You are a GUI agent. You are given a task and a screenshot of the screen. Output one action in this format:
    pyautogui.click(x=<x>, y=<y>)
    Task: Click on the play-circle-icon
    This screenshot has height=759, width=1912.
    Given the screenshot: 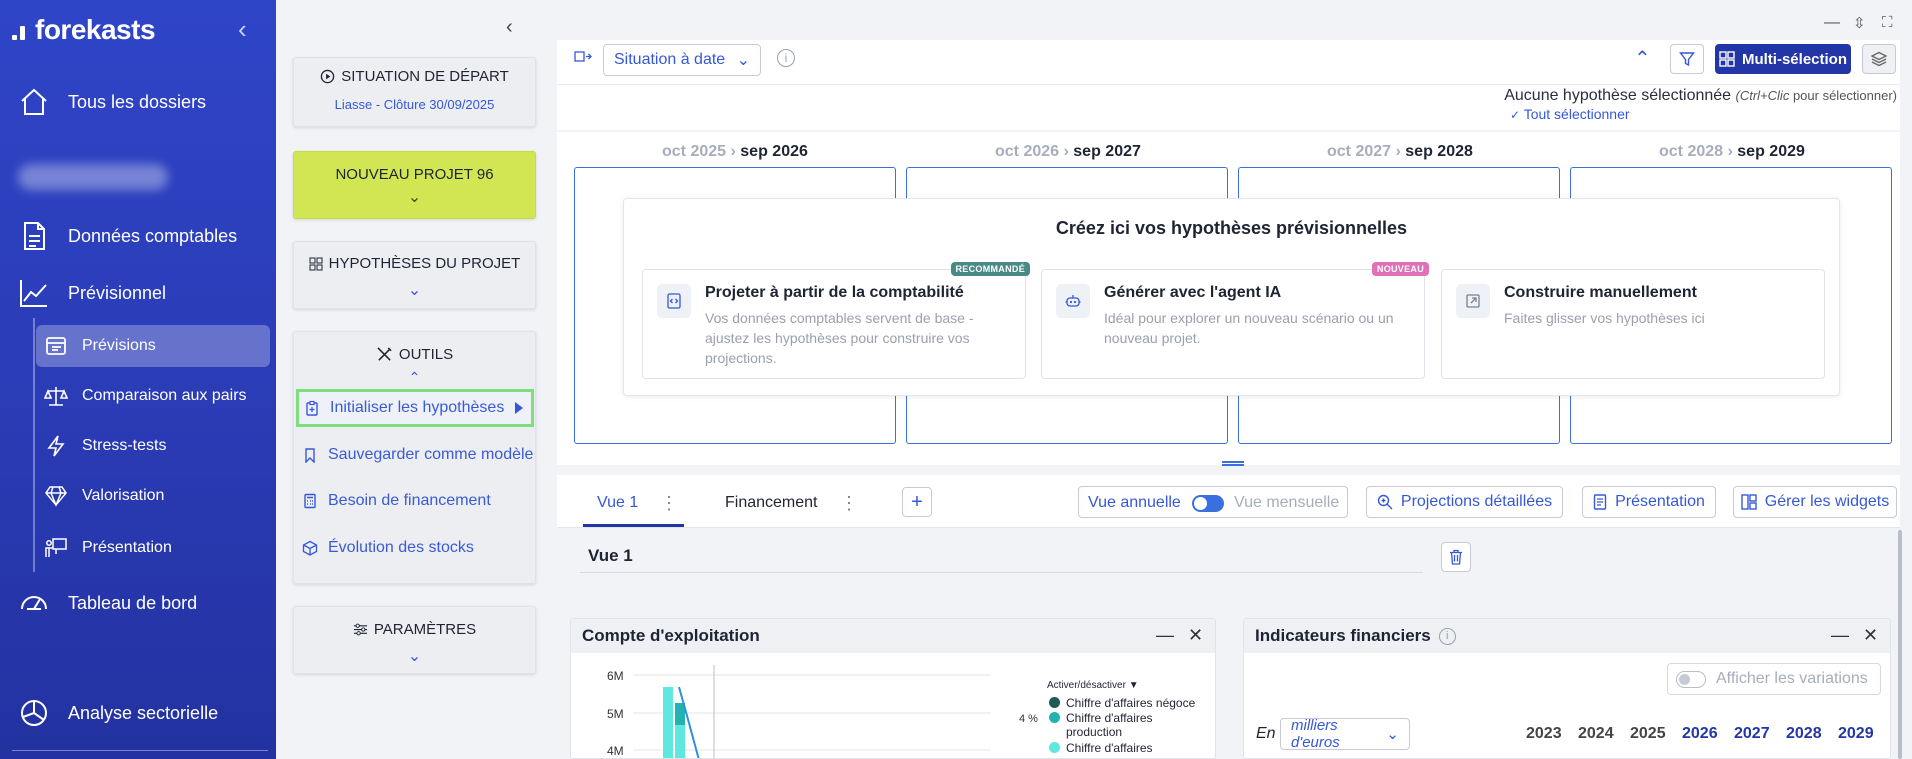 What is the action you would take?
    pyautogui.click(x=327, y=76)
    